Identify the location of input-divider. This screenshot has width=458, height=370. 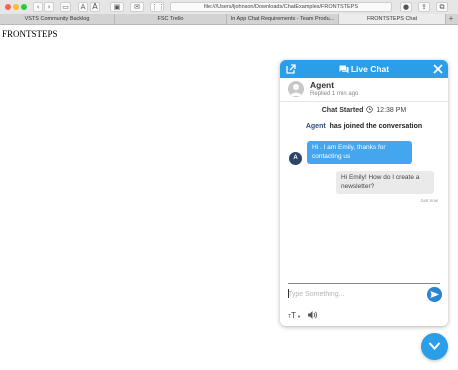
(364, 283).